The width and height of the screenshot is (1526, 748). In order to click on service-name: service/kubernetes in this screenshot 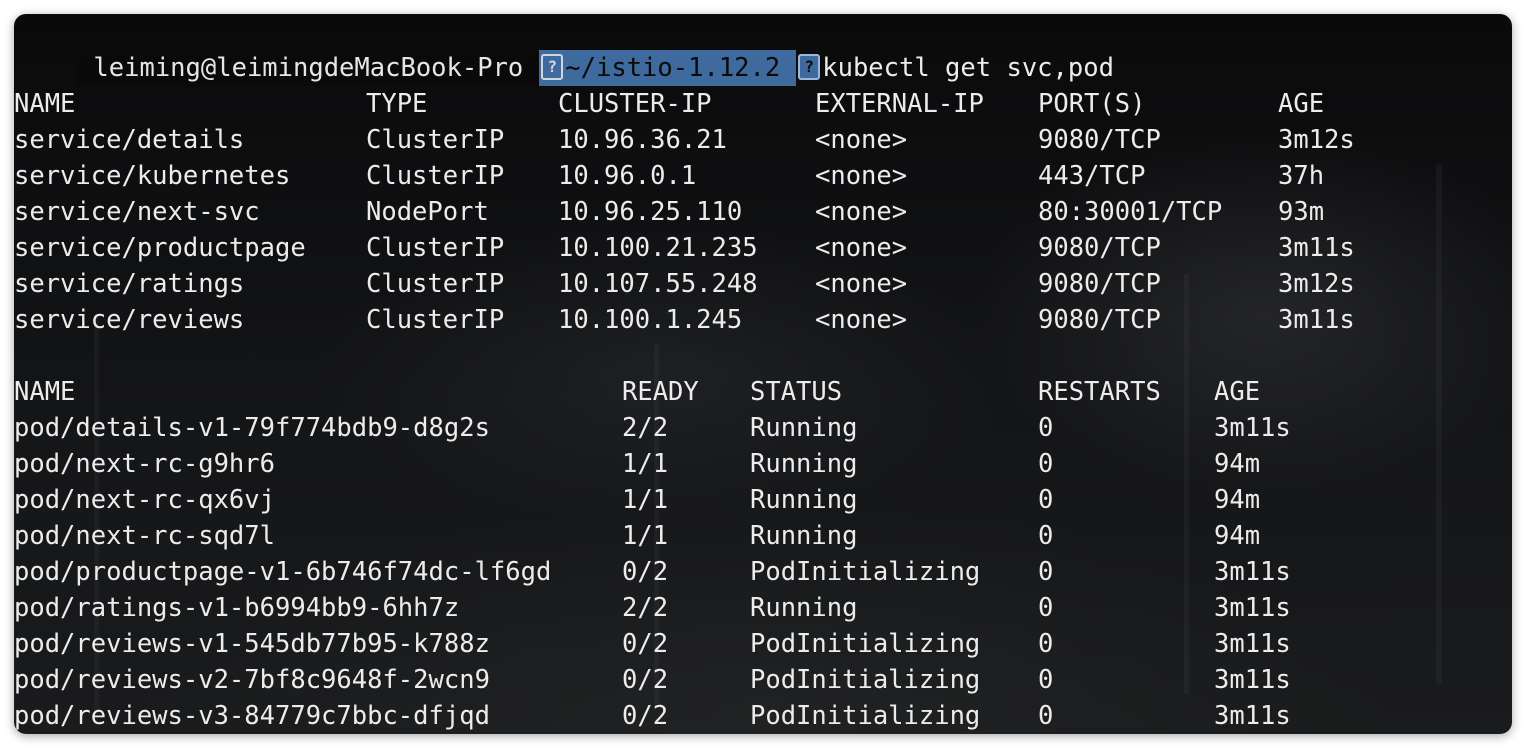, I will do `click(152, 176)`.